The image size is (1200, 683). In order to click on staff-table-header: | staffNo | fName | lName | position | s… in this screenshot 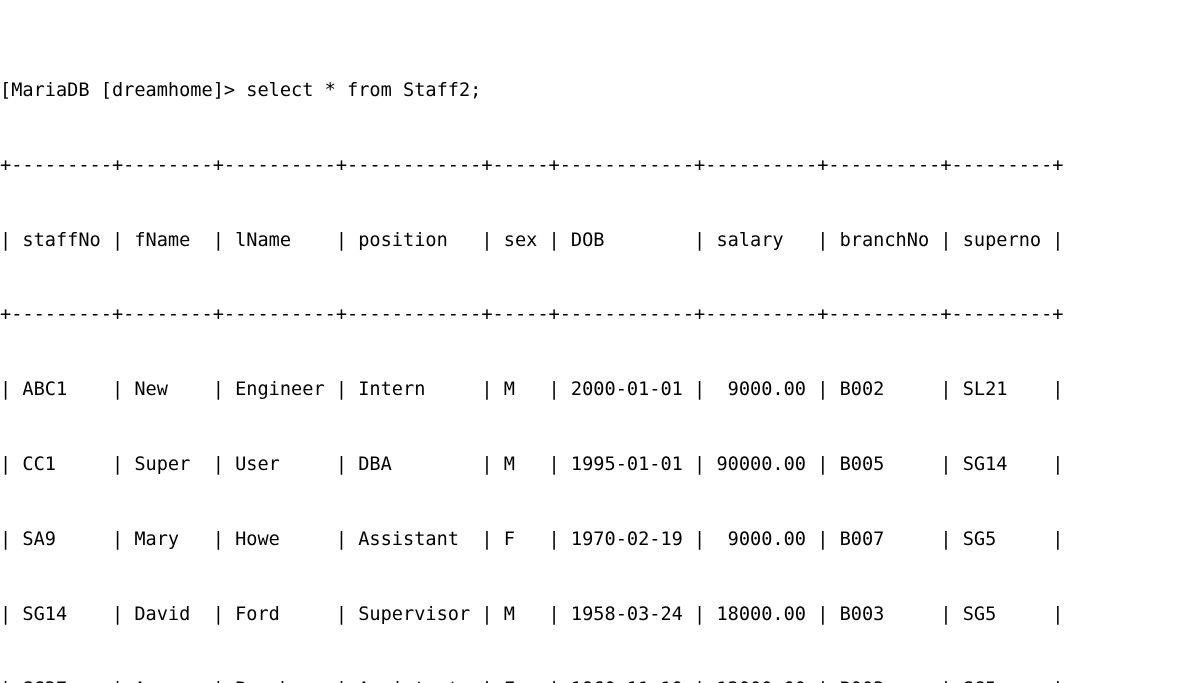, I will do `click(532, 240)`.